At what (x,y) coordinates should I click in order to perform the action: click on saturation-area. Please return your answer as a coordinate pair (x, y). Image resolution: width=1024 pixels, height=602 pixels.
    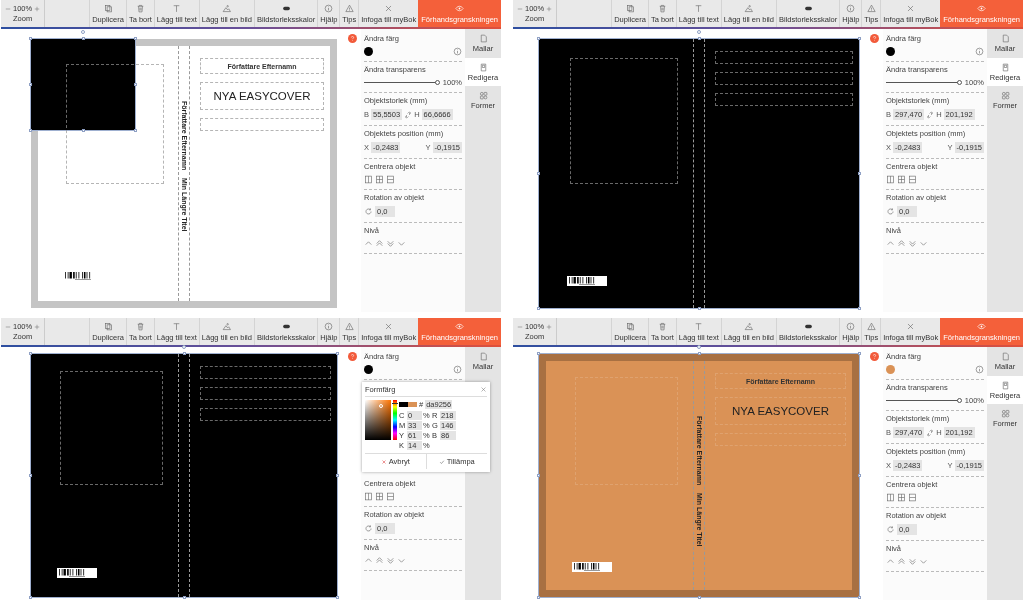
    Looking at the image, I should click on (378, 420).